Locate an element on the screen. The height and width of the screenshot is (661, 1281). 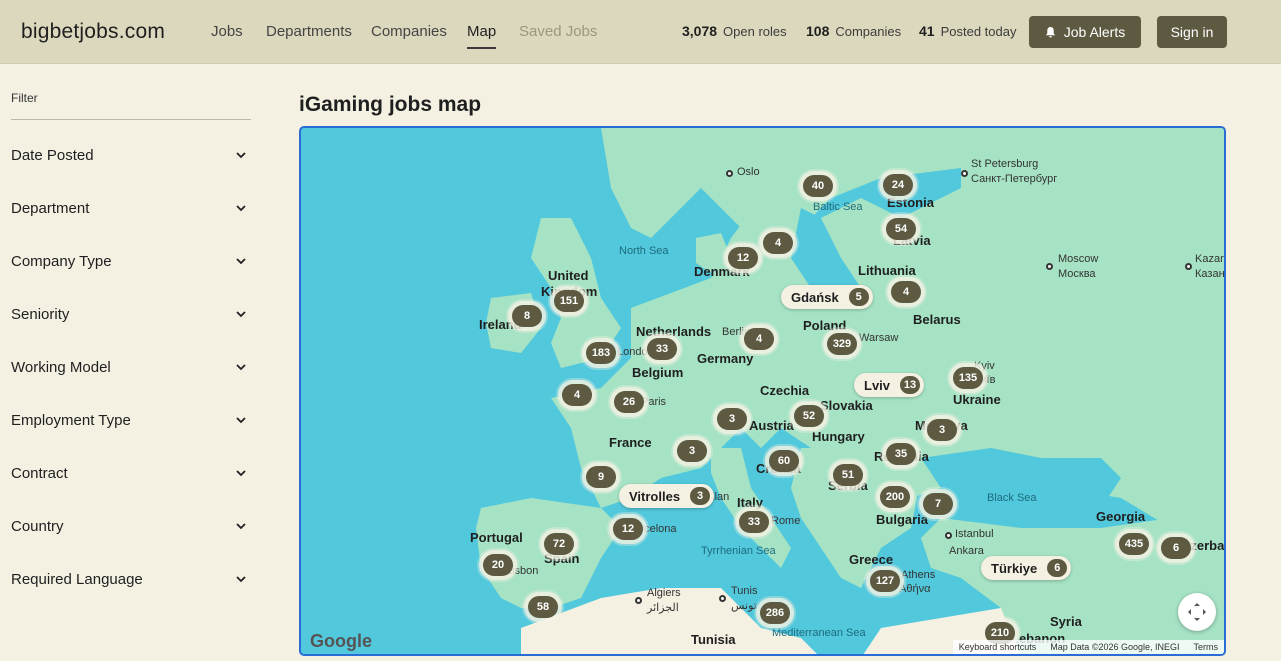
job-cluster-marker: 35 is located at coordinates (901, 454).